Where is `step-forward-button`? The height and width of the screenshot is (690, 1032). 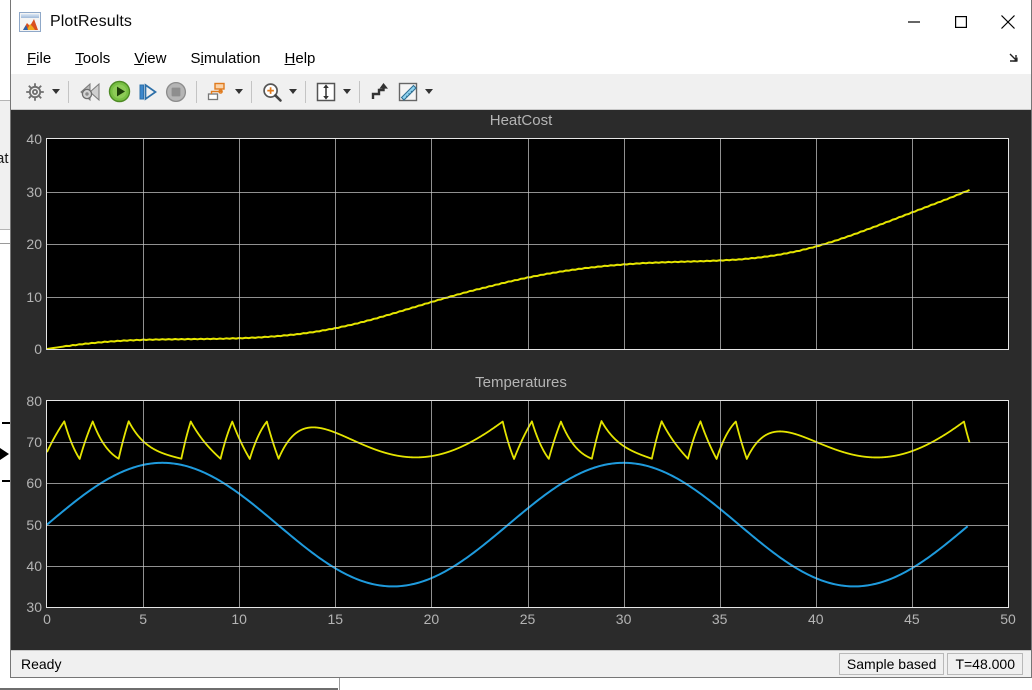
step-forward-button is located at coordinates (148, 92).